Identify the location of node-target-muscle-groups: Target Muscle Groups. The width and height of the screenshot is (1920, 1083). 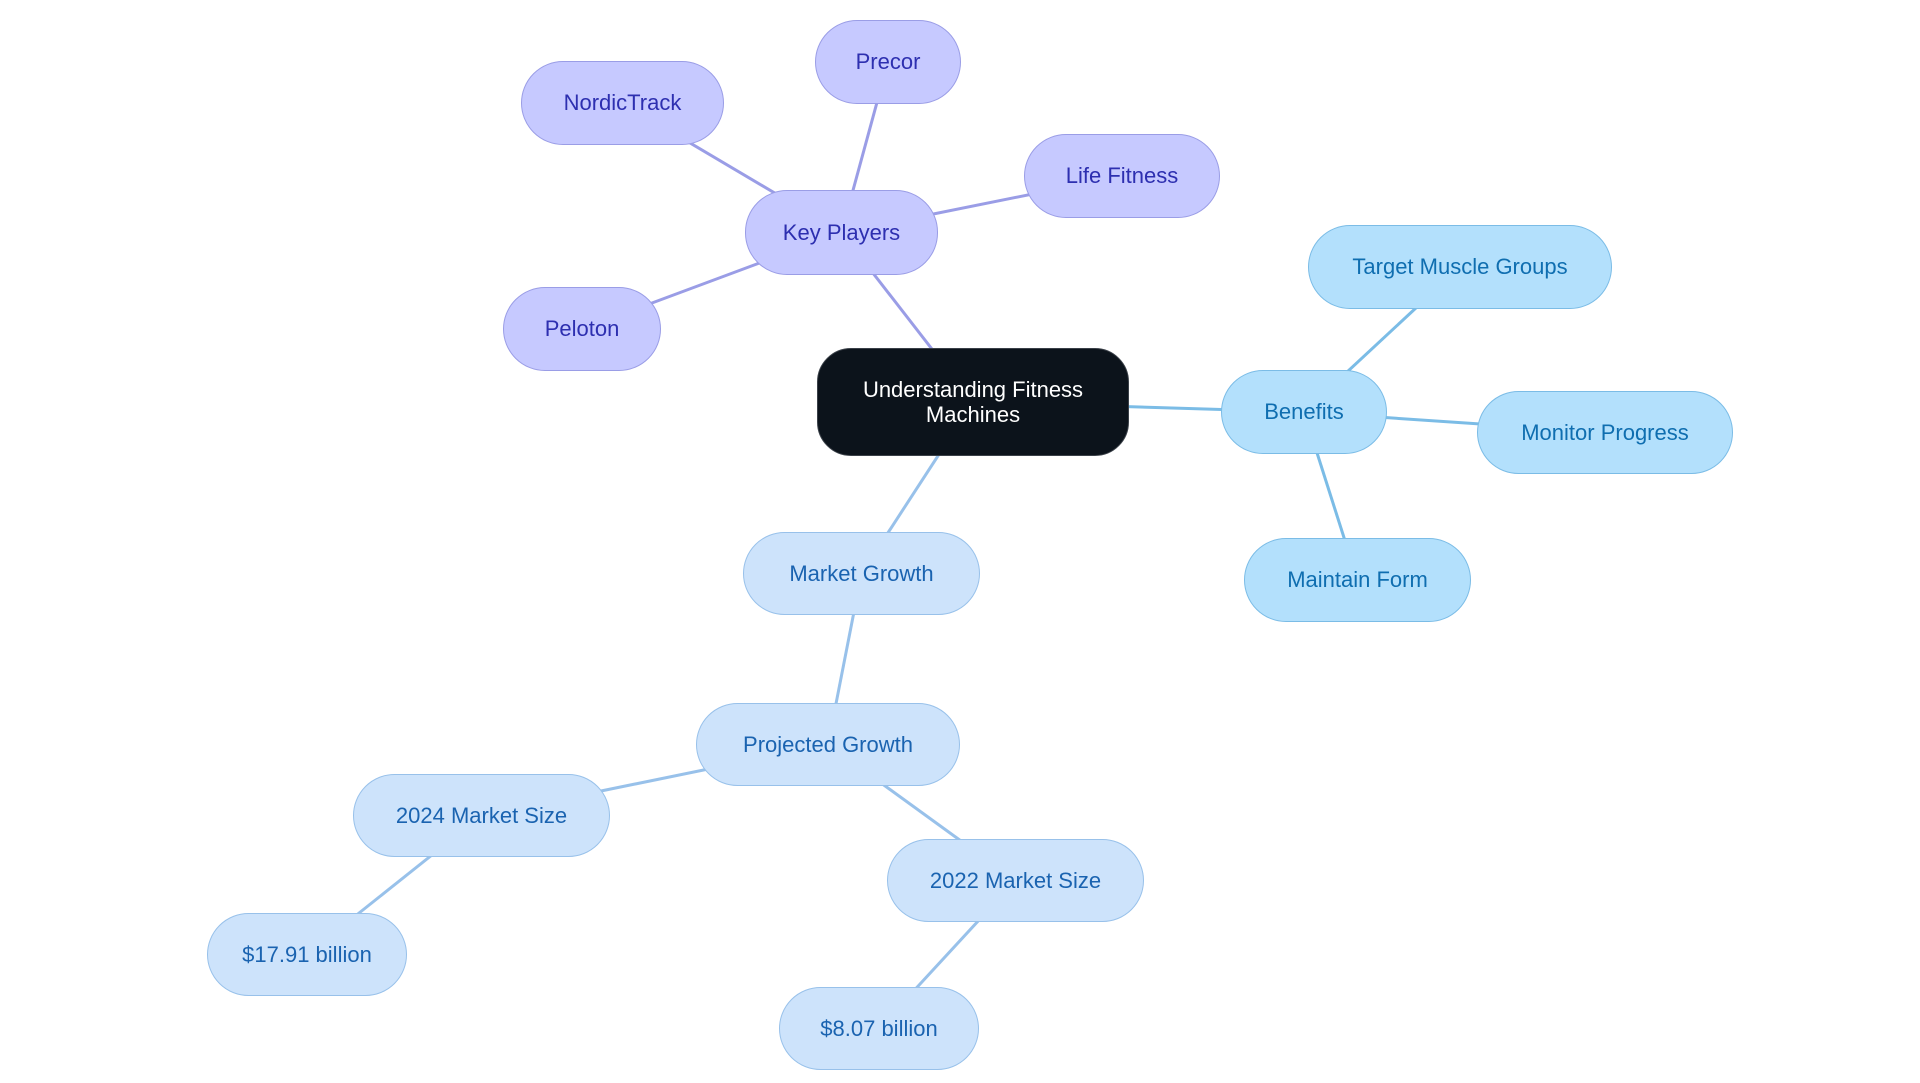
(1460, 267).